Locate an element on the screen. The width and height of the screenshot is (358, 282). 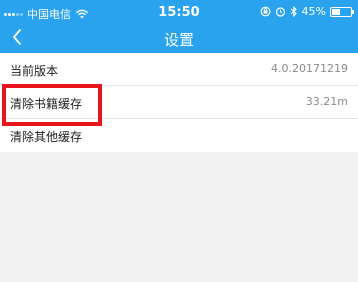
version-value: 4.0.20171219 is located at coordinates (309, 68).